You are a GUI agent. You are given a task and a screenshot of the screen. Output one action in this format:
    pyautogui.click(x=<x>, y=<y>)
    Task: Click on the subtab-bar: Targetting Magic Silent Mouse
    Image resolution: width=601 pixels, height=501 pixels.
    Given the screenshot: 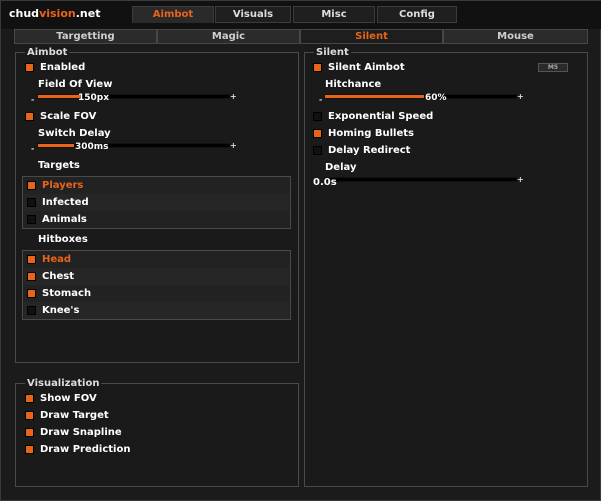 What is the action you would take?
    pyautogui.click(x=301, y=36)
    